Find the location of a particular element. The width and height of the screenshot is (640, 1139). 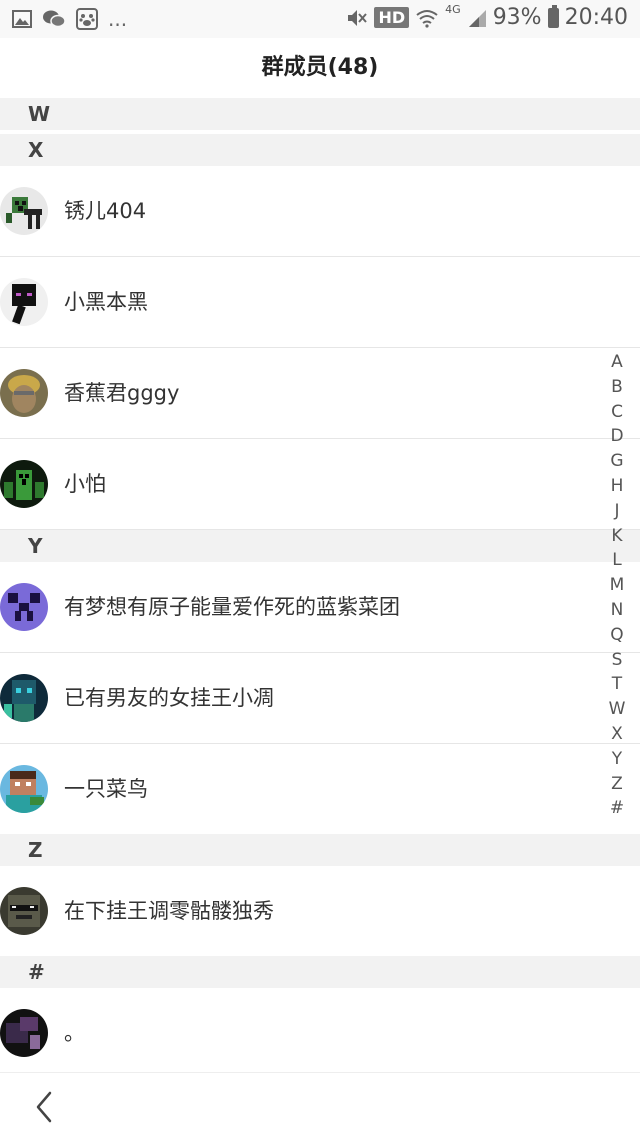

member-name: 小黑本黑 is located at coordinates (106, 302).